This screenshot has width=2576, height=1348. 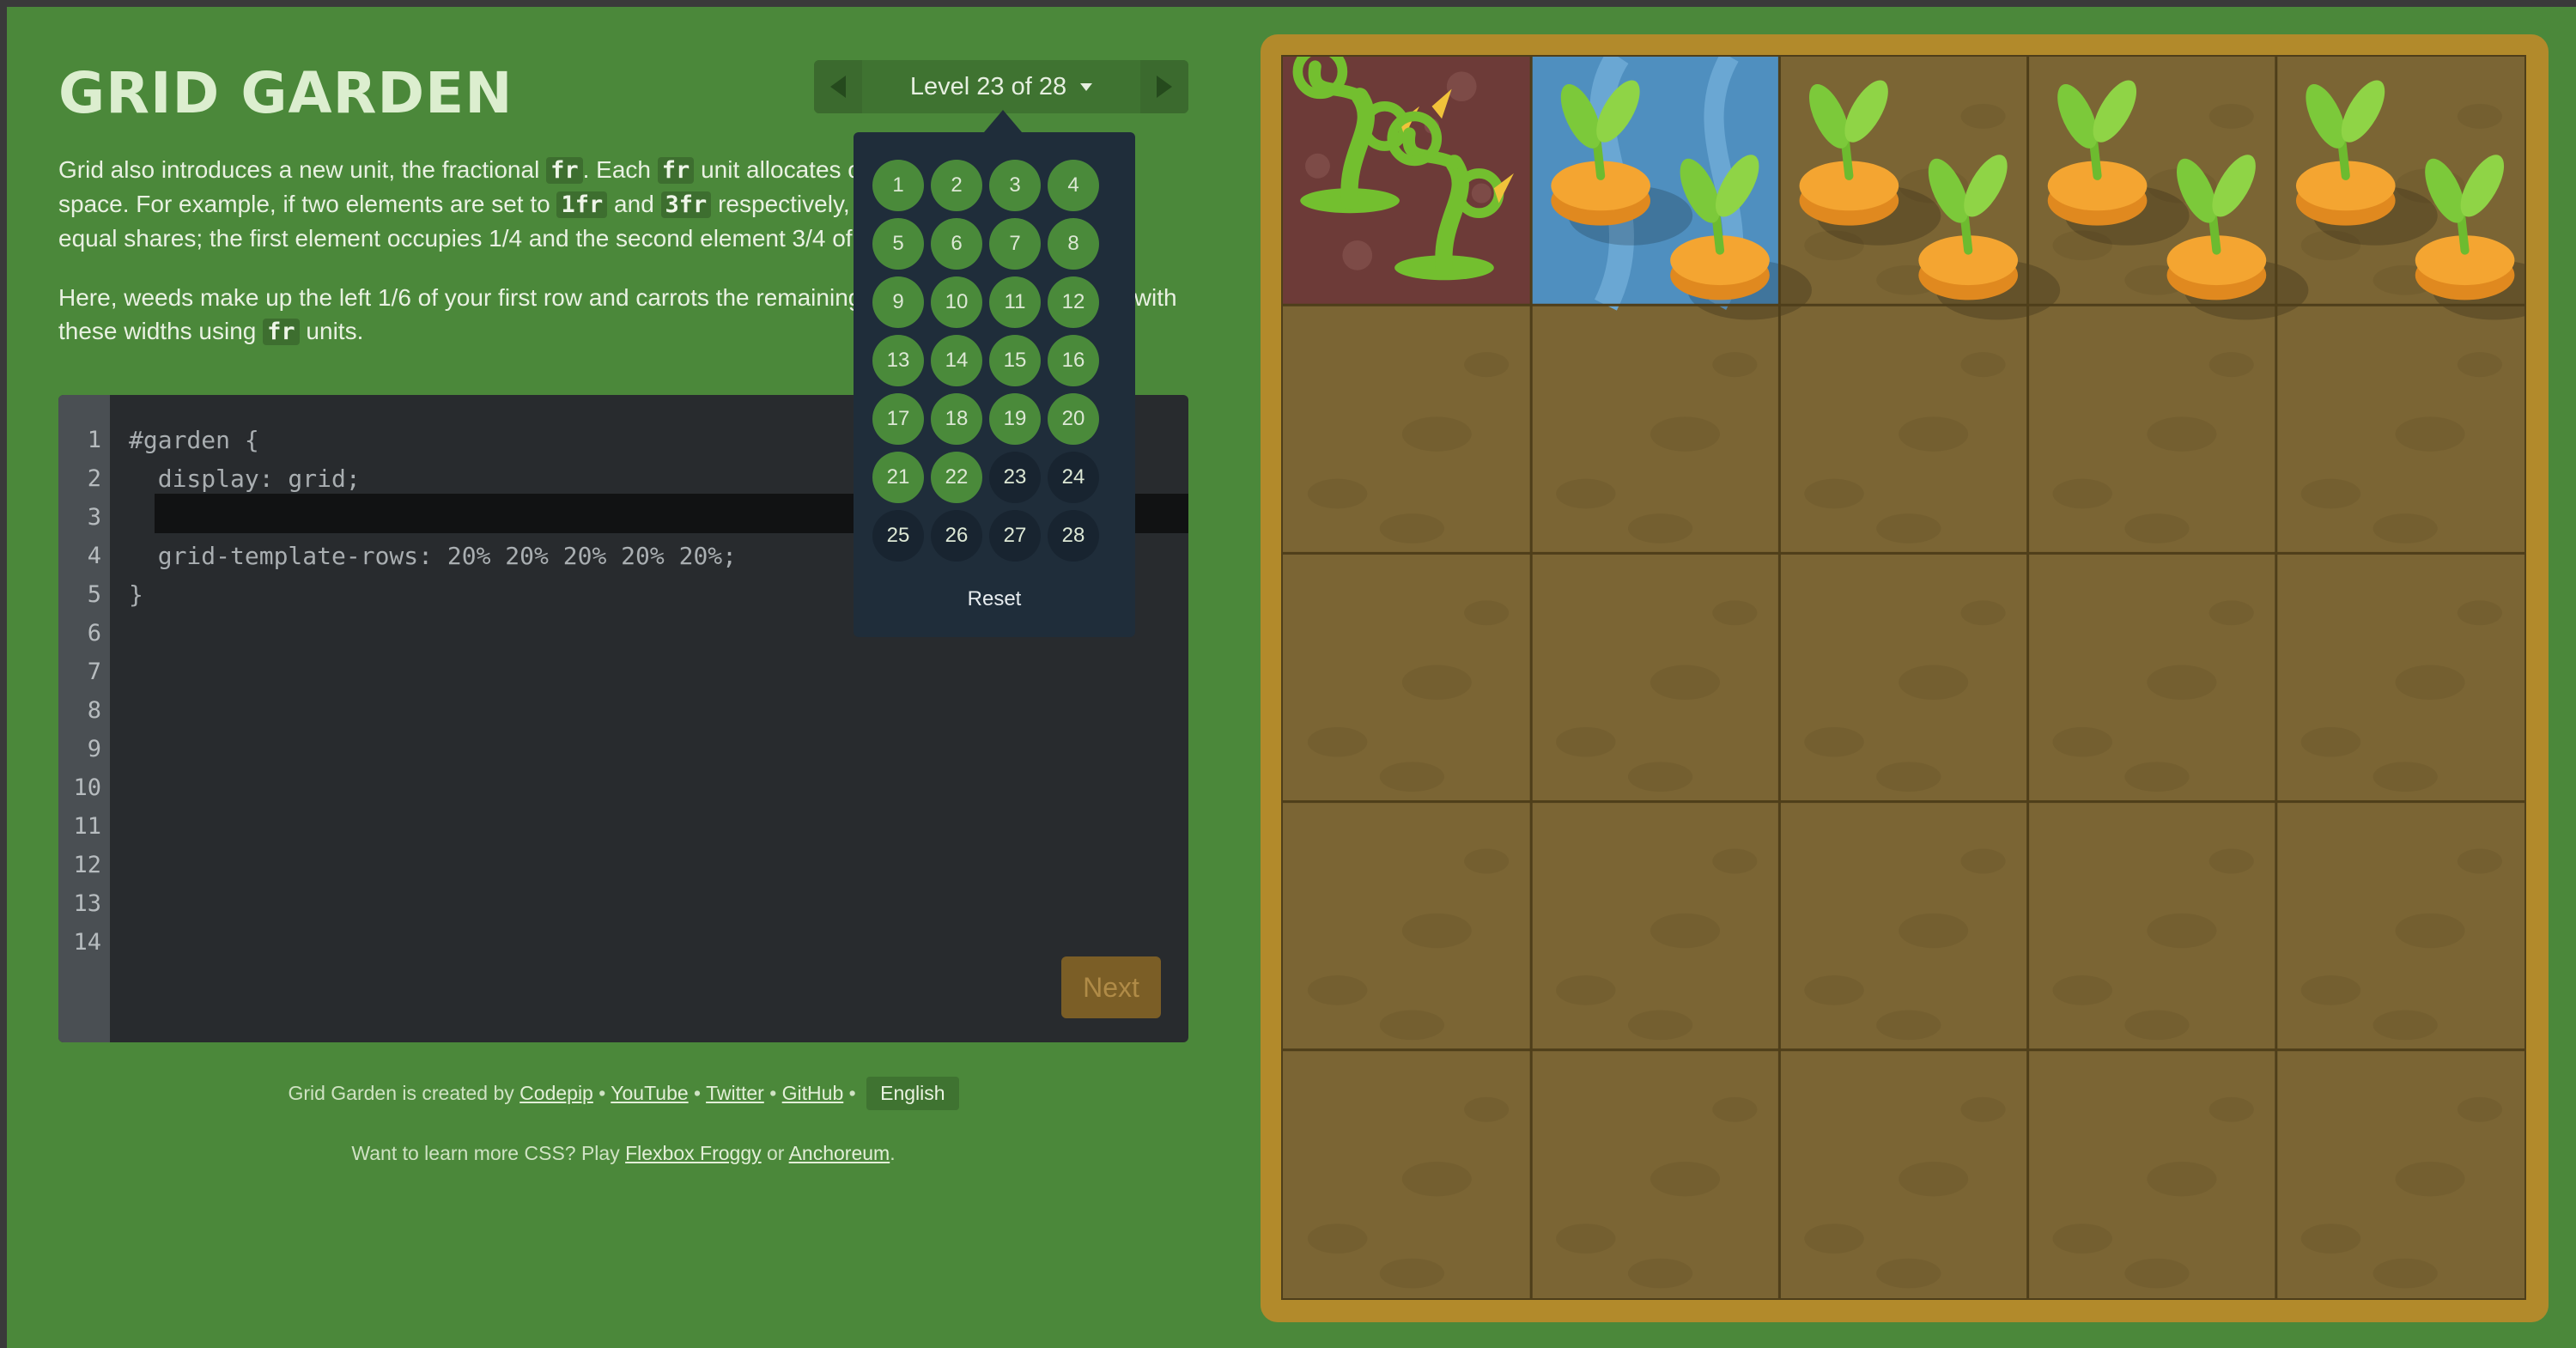 I want to click on level-13-button: 13, so click(x=898, y=361).